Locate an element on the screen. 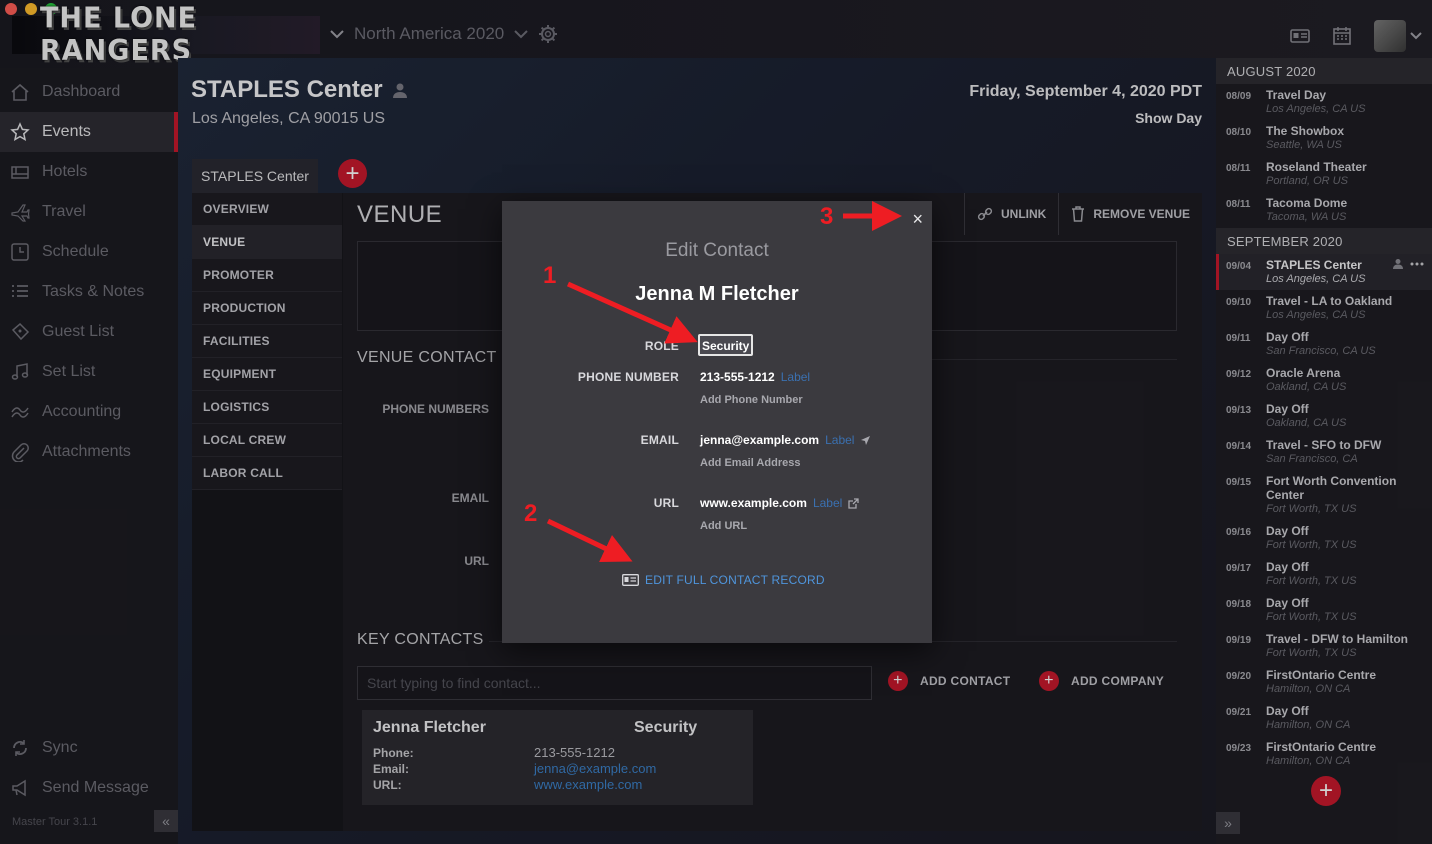 This screenshot has width=1432, height=844. sync-icon is located at coordinates (20, 748).